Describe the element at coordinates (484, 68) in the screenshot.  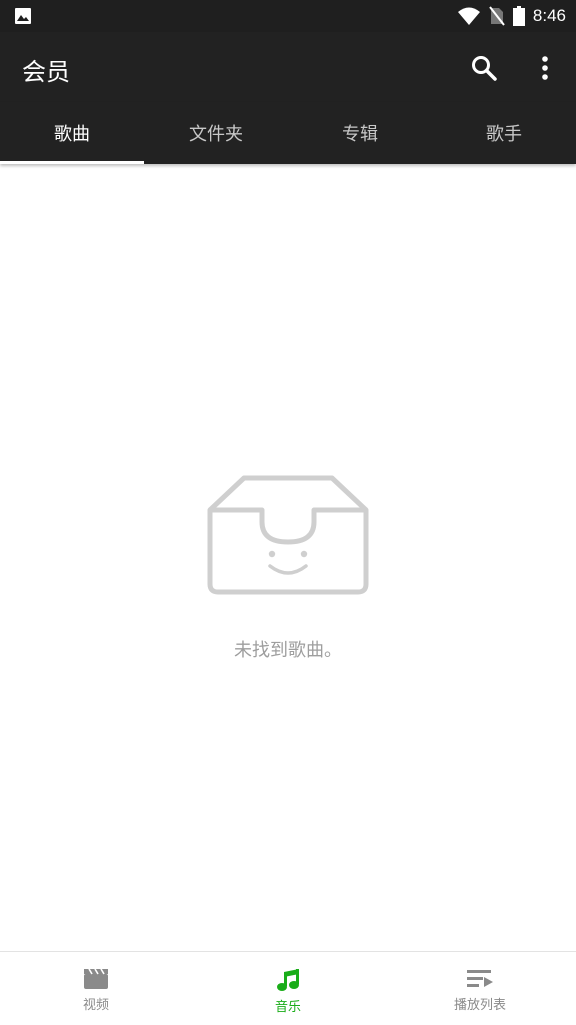
I see `search-icon` at that location.